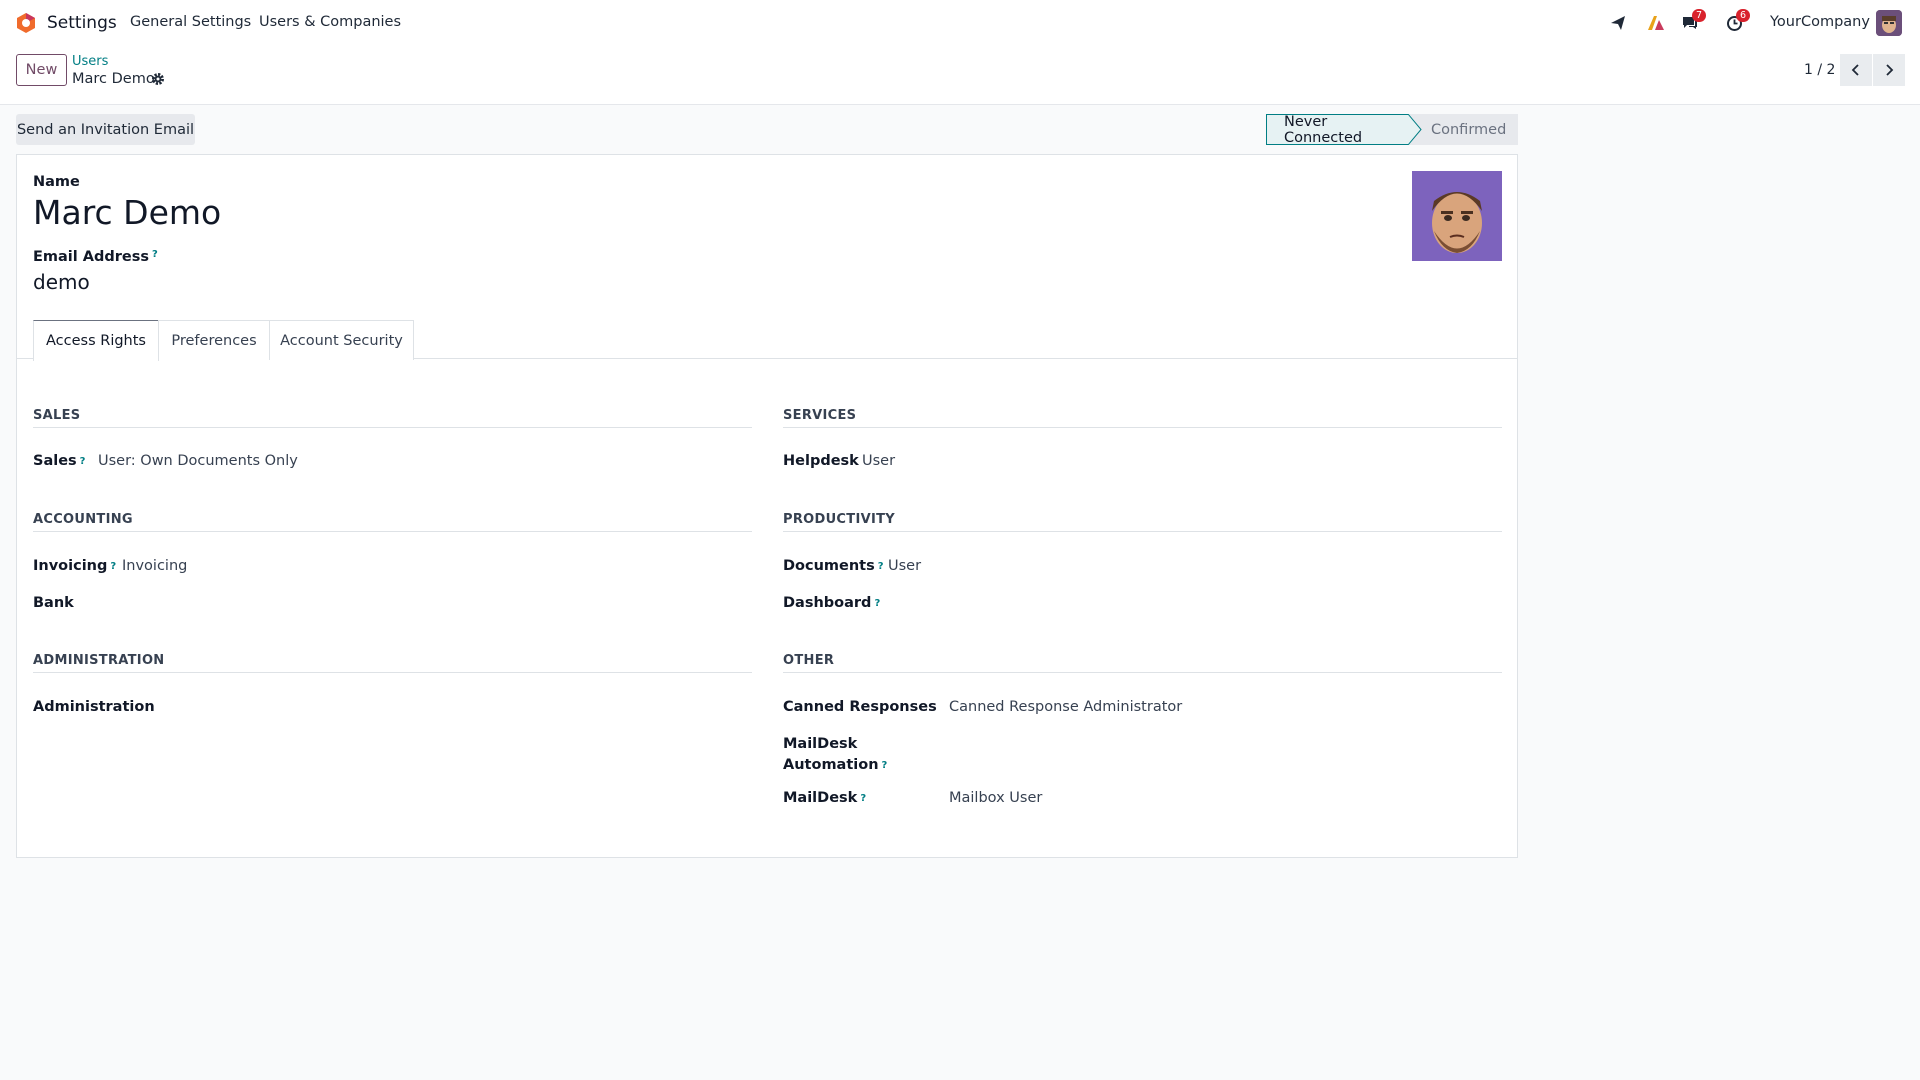 The height and width of the screenshot is (1080, 1920). Describe the element at coordinates (57, 415) in the screenshot. I see `section-sales: SALES` at that location.